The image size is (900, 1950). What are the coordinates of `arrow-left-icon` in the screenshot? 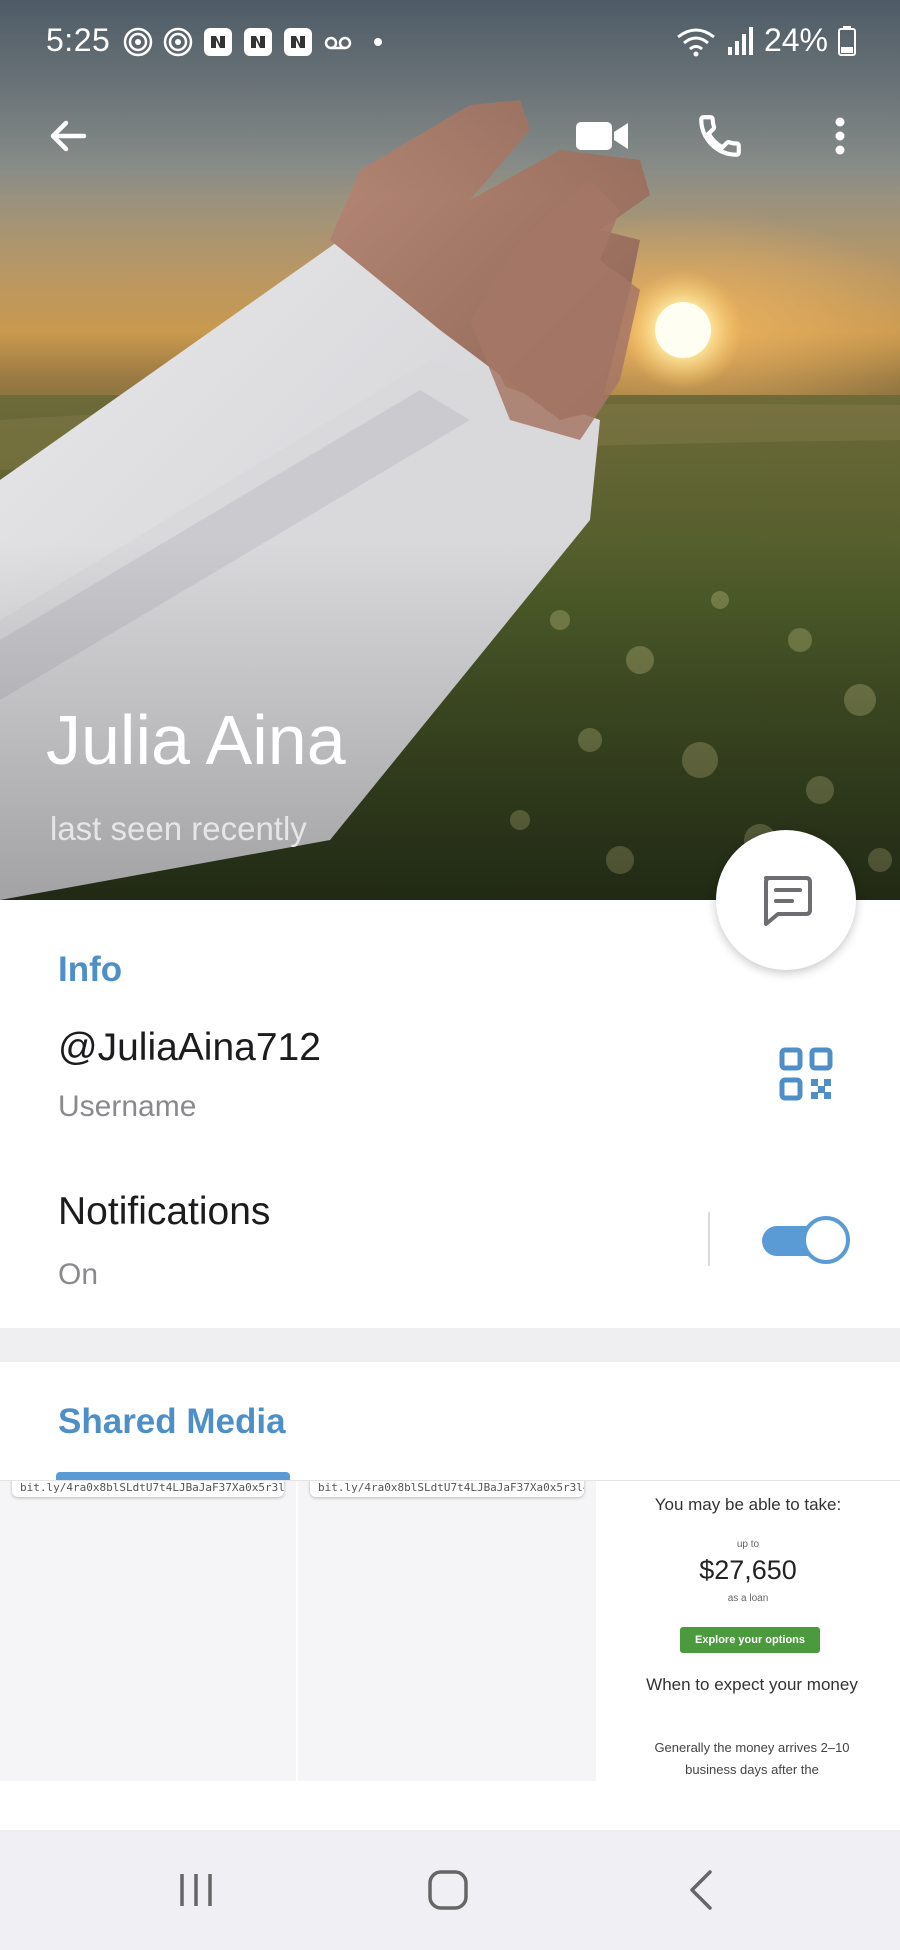 It's located at (68, 136).